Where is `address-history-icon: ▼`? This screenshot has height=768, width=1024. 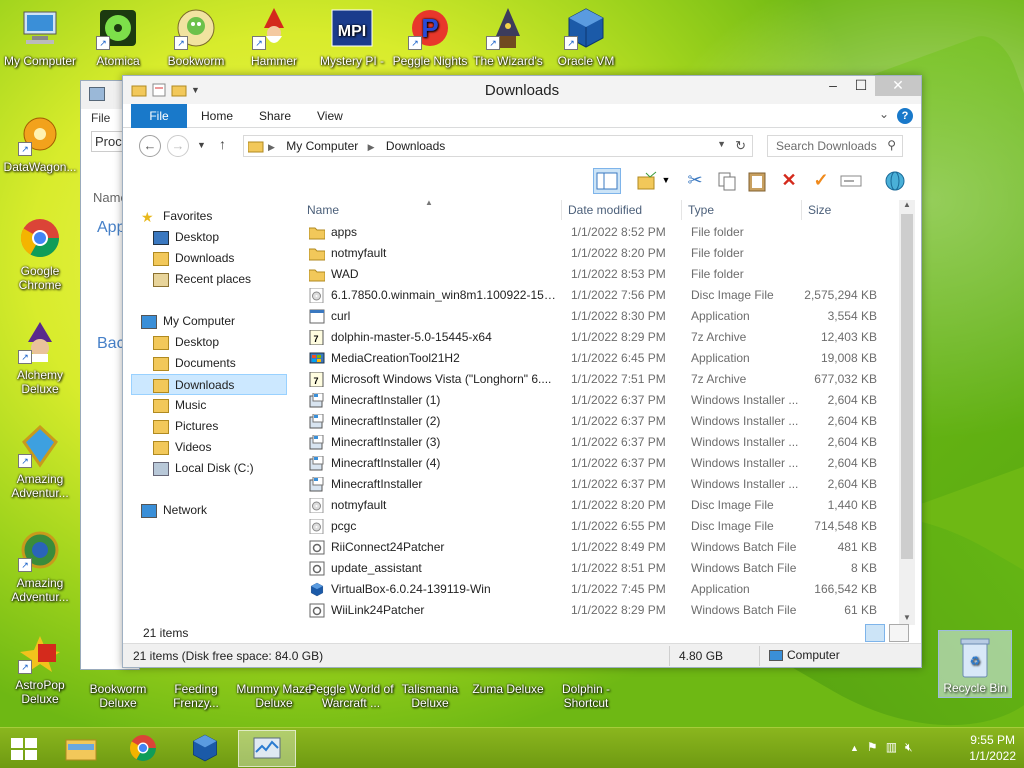 address-history-icon: ▼ is located at coordinates (721, 144).